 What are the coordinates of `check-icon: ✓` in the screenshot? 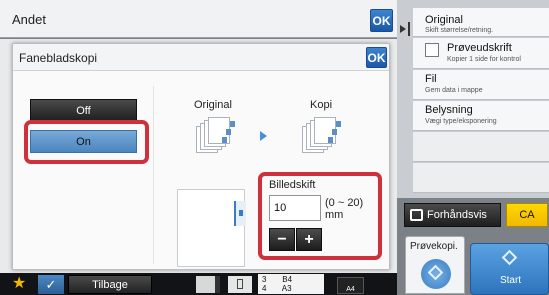 It's located at (51, 284).